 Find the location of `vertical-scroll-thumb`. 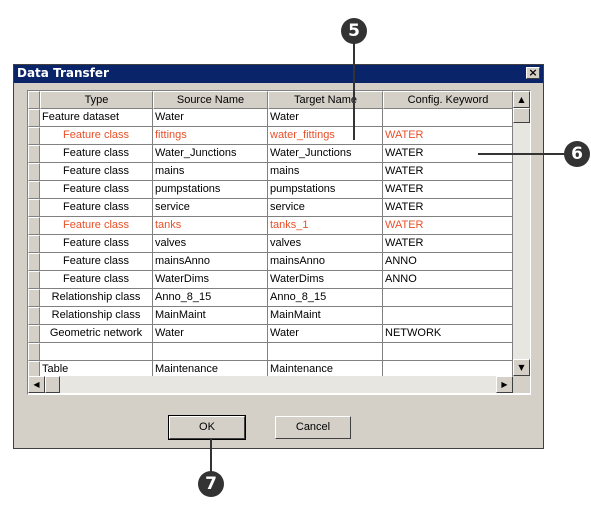

vertical-scroll-thumb is located at coordinates (521, 115).